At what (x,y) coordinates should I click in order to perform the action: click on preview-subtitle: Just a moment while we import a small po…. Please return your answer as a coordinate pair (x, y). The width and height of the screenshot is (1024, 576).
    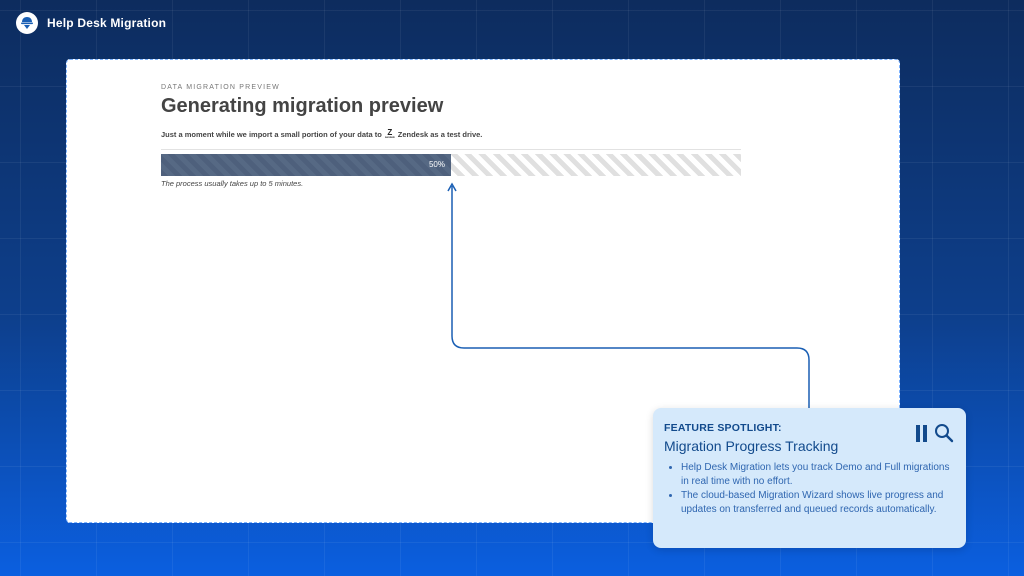
    Looking at the image, I should click on (451, 134).